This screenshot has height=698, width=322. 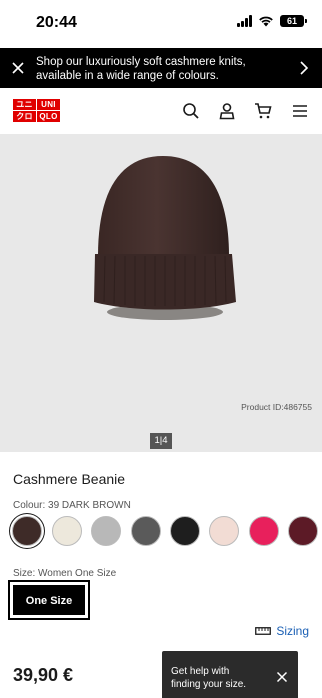 What do you see at coordinates (106, 531) in the screenshot?
I see `swatch-light-gray` at bounding box center [106, 531].